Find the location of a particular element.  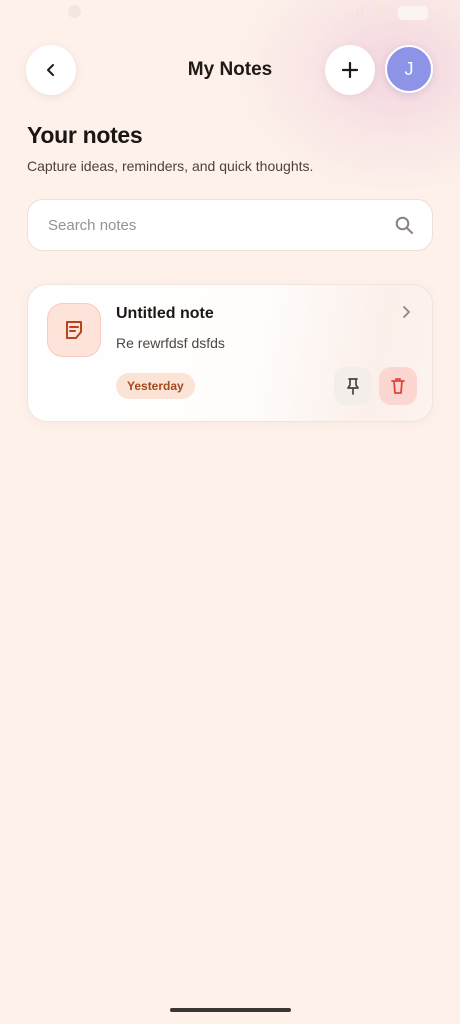

home-indicator is located at coordinates (230, 1010).